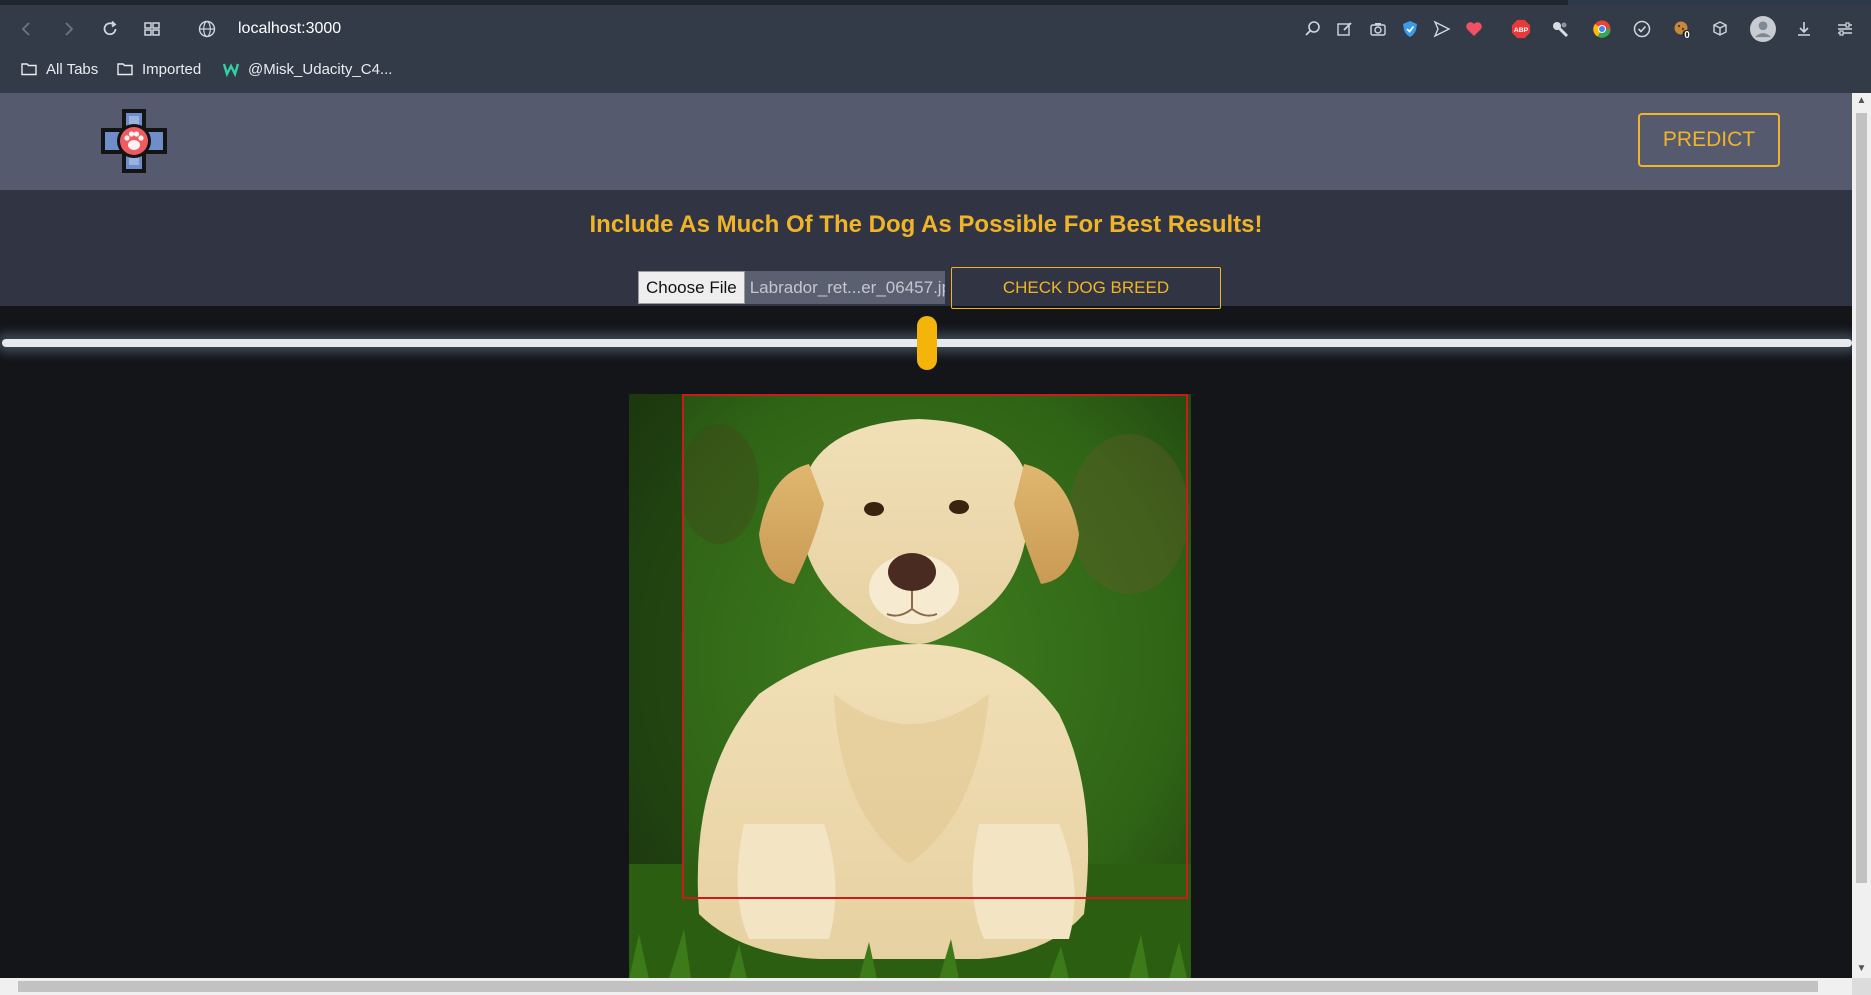 The height and width of the screenshot is (995, 1871). I want to click on crop-slider-handle, so click(927, 343).